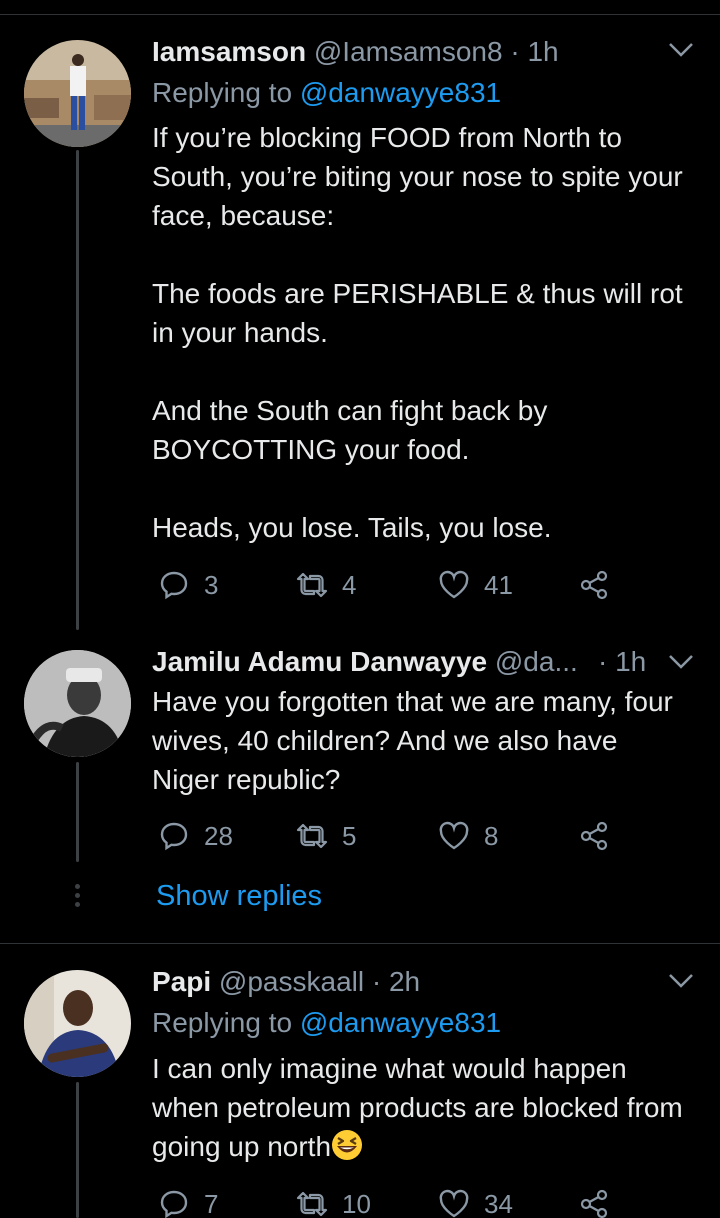 The width and height of the screenshot is (720, 1218). Describe the element at coordinates (392, 836) in the screenshot. I see `tweet-actions: 28 5 8` at that location.